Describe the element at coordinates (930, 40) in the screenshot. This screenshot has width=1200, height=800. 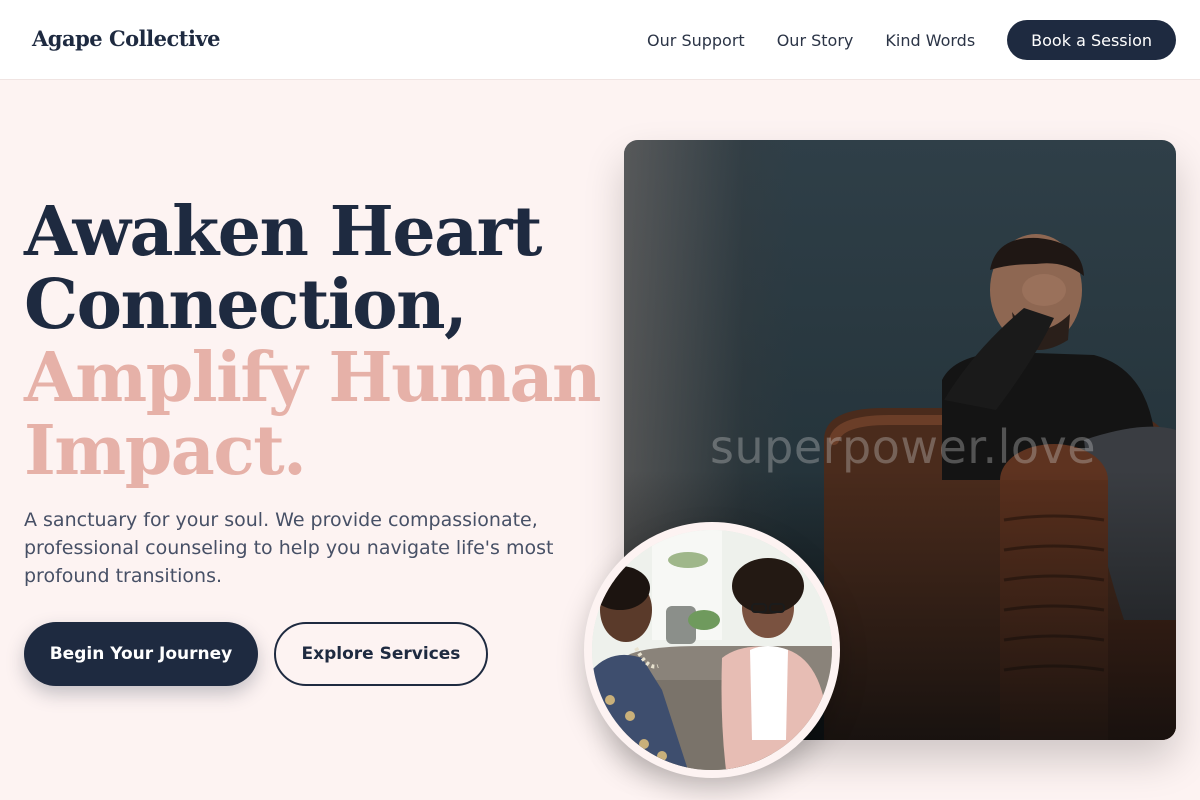
I see `nav-link-kind-words: Kind Words` at that location.